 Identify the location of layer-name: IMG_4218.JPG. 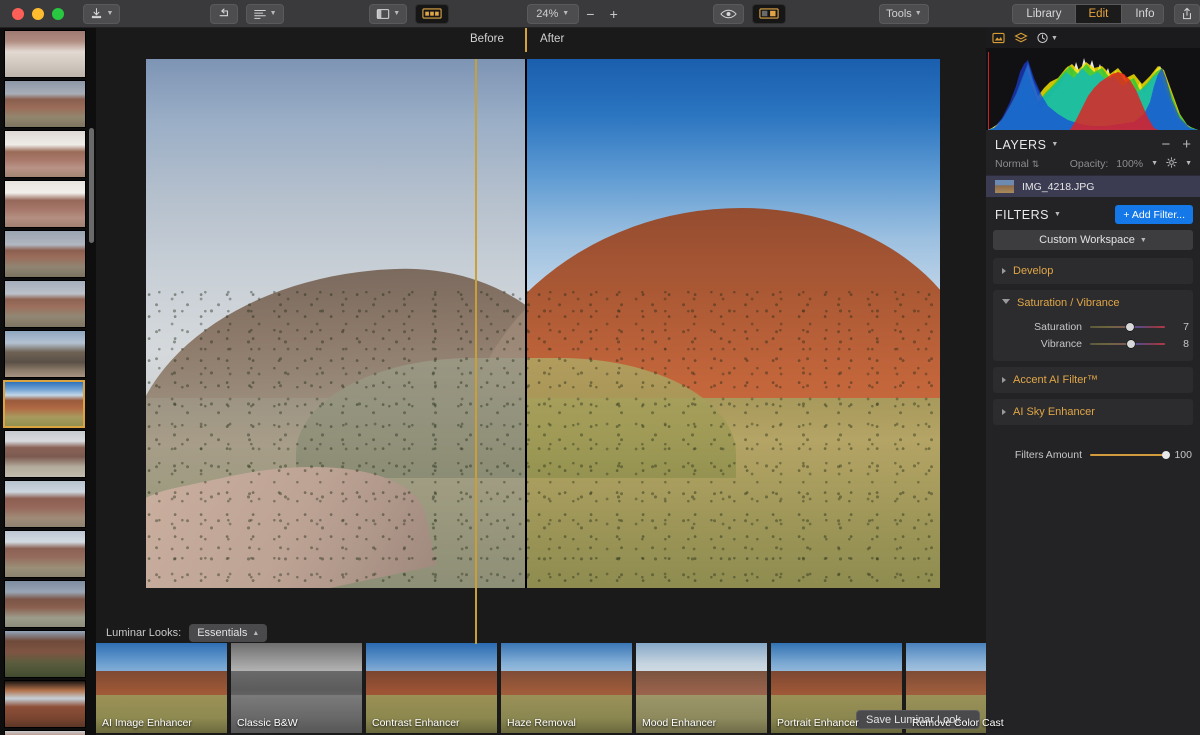
(1058, 186).